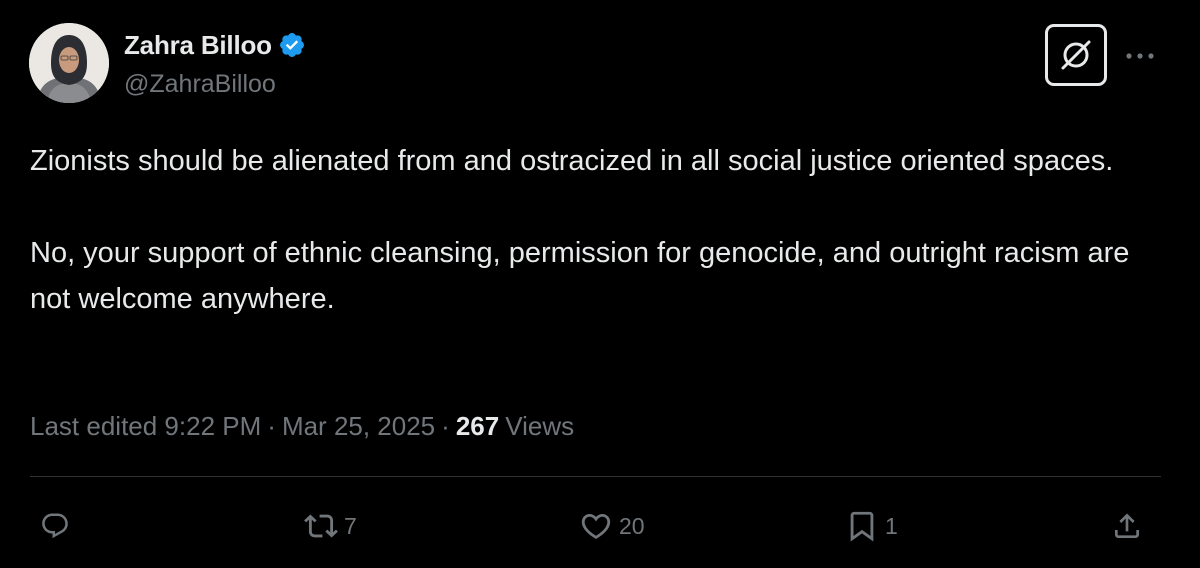  I want to click on verified-badge-icon, so click(292, 45).